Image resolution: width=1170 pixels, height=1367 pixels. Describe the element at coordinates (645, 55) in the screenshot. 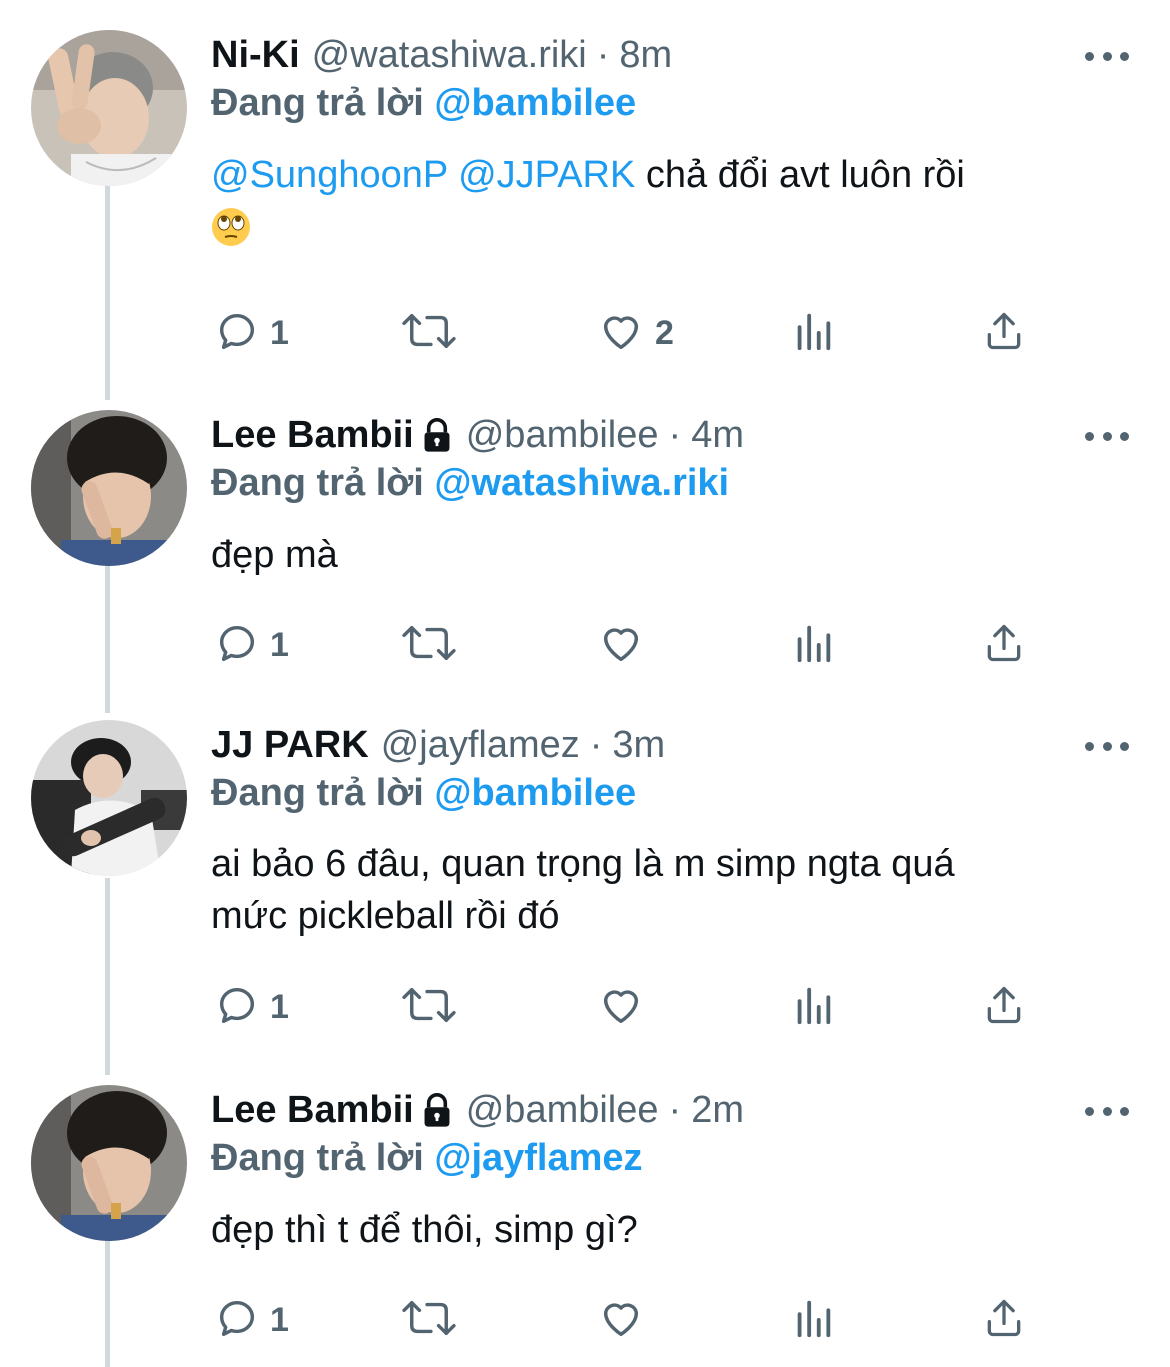

I see `timestamp: 8m` at that location.